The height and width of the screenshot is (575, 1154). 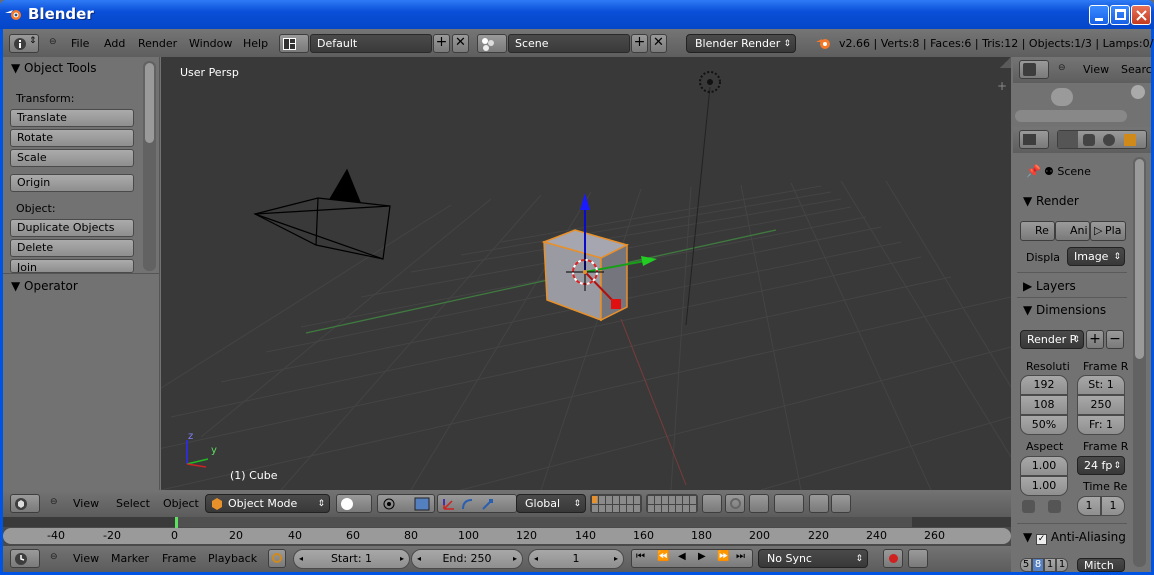 What do you see at coordinates (1044, 425) in the screenshot?
I see `resolution-percent-field: 50%` at bounding box center [1044, 425].